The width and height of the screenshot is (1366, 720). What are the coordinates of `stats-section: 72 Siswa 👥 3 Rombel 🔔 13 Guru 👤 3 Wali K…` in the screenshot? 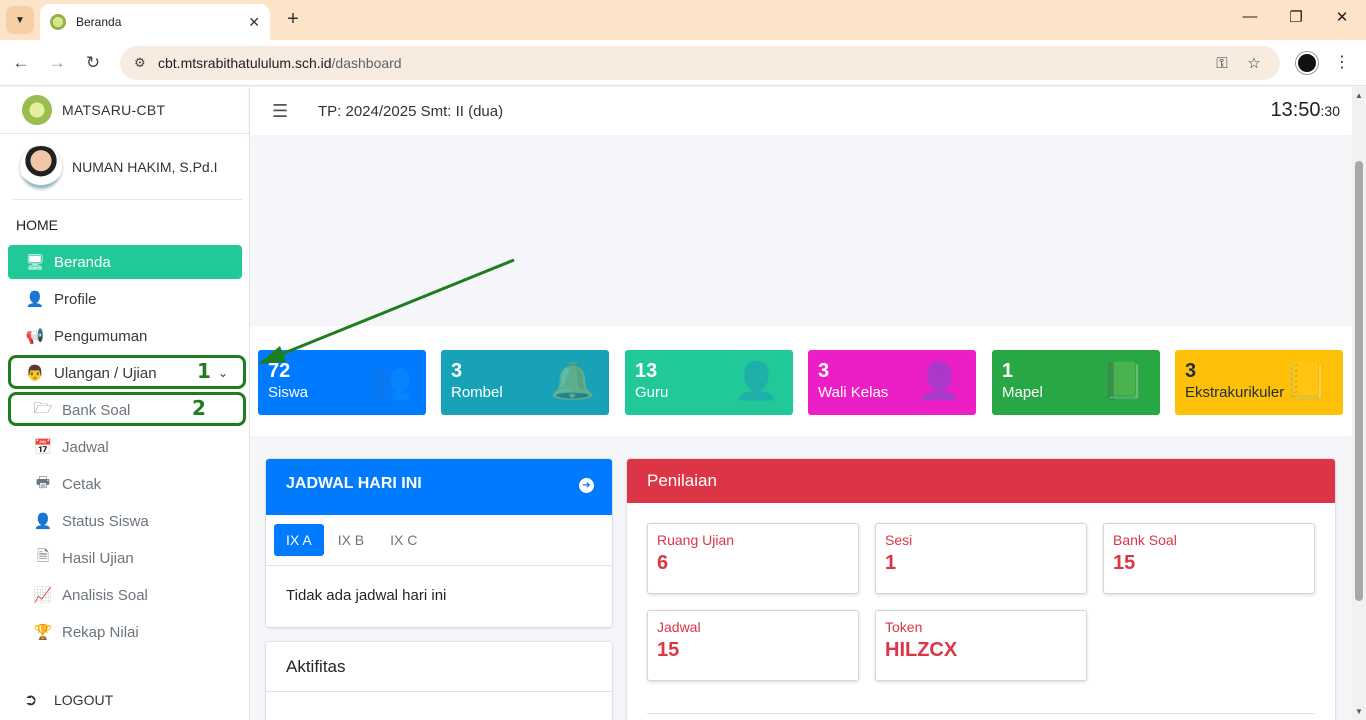 It's located at (801, 381).